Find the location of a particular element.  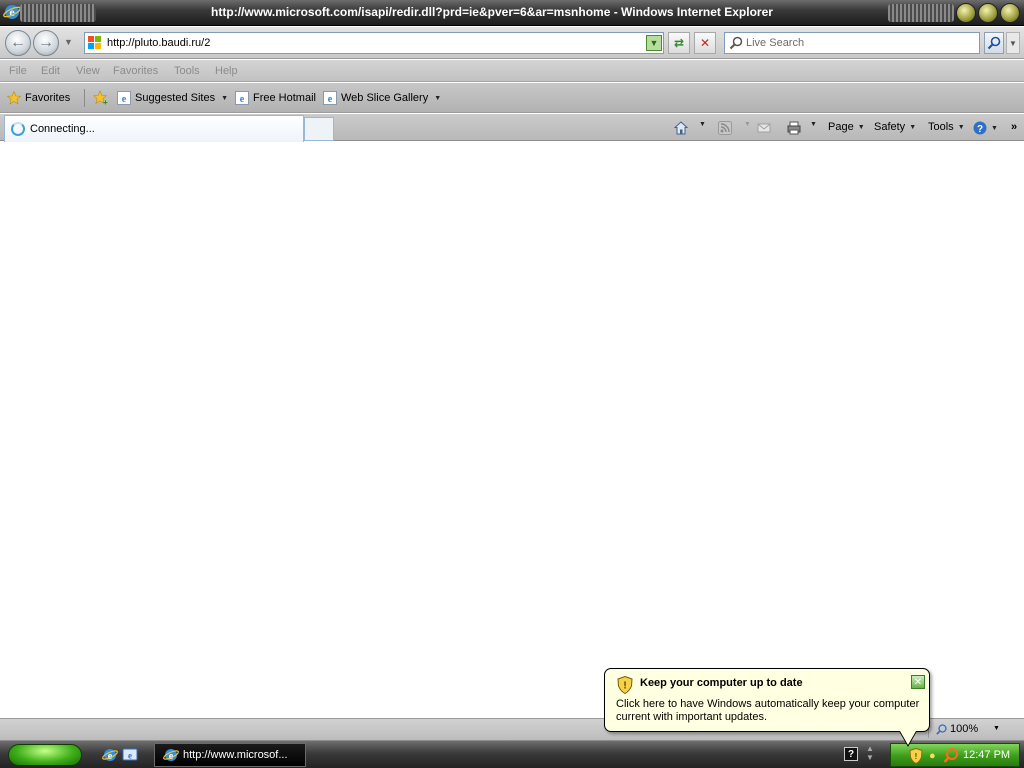

address-dropdown-icon: ▼ is located at coordinates (654, 43).